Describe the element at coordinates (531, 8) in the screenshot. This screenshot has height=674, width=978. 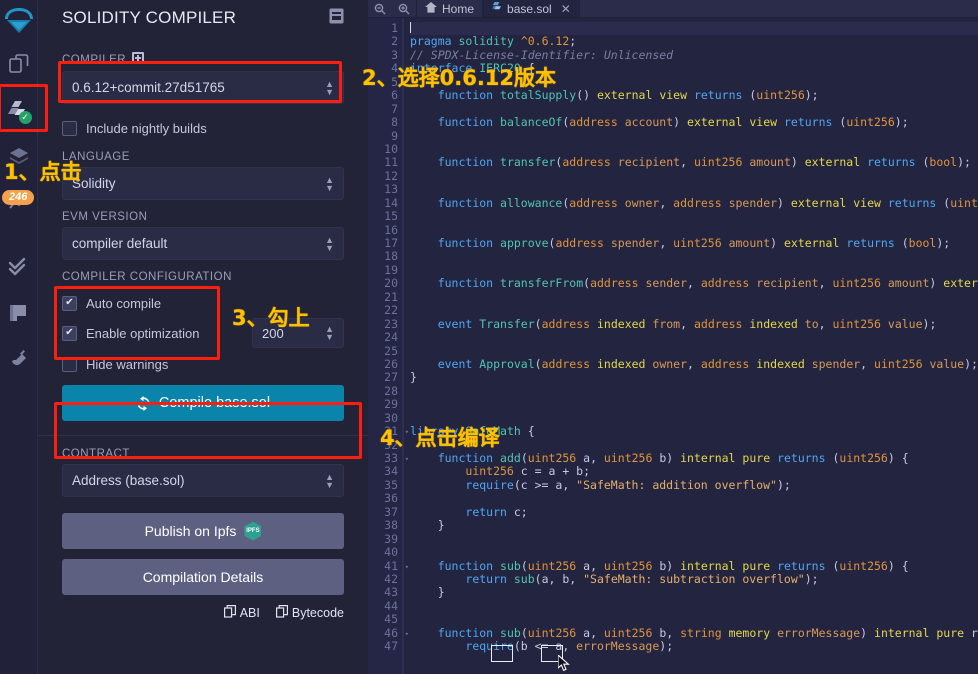
I see `editor-tab-base-sol: base.sol ✕` at that location.